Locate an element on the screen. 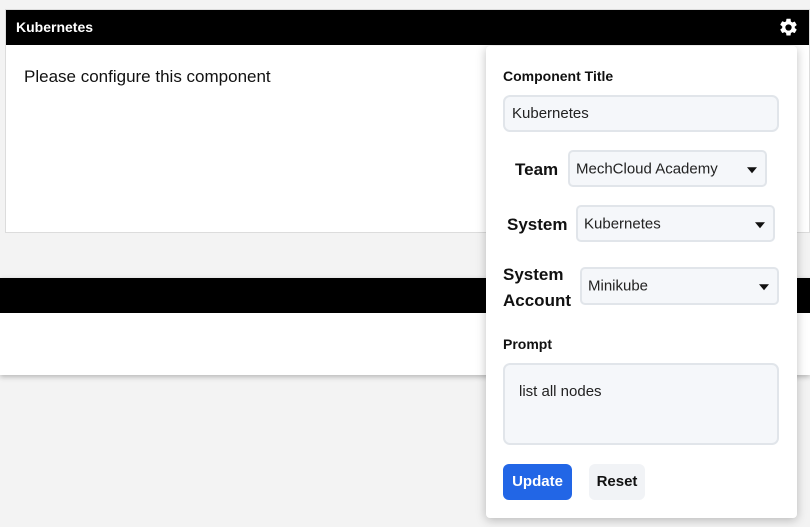 The image size is (810, 527). system-account-label-line2: Account is located at coordinates (537, 300).